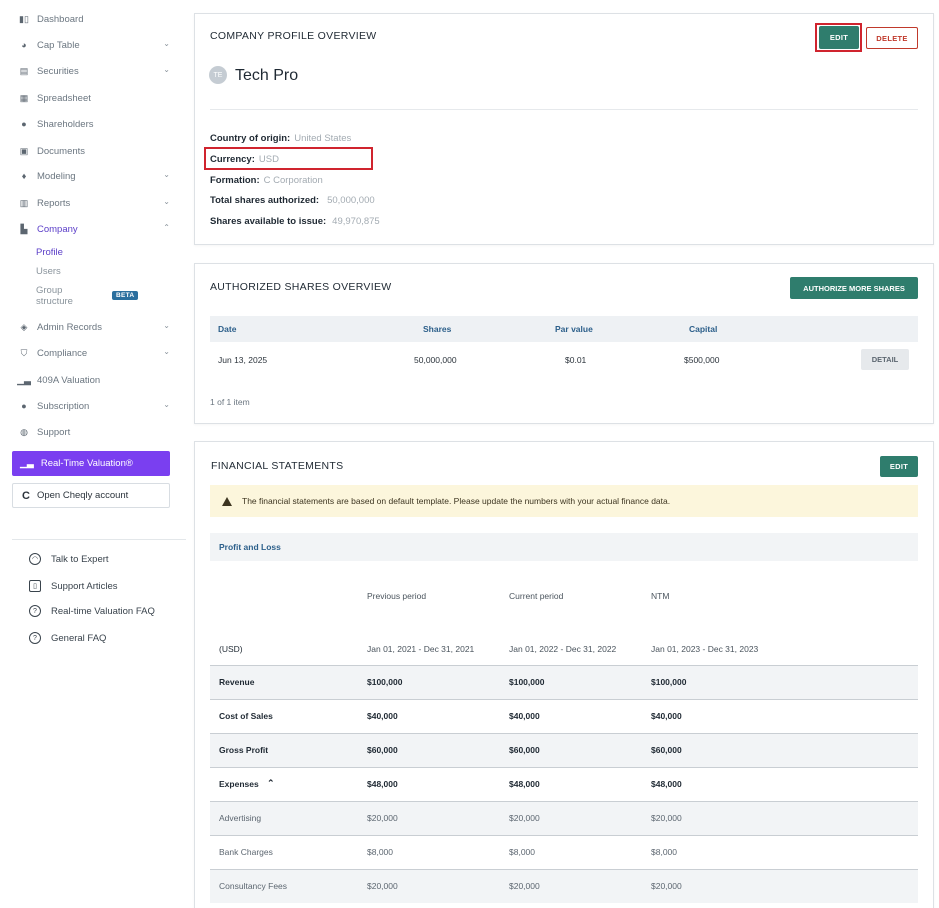  Describe the element at coordinates (60, 19) in the screenshot. I see `sidebar-item-label: Dashboard` at that location.